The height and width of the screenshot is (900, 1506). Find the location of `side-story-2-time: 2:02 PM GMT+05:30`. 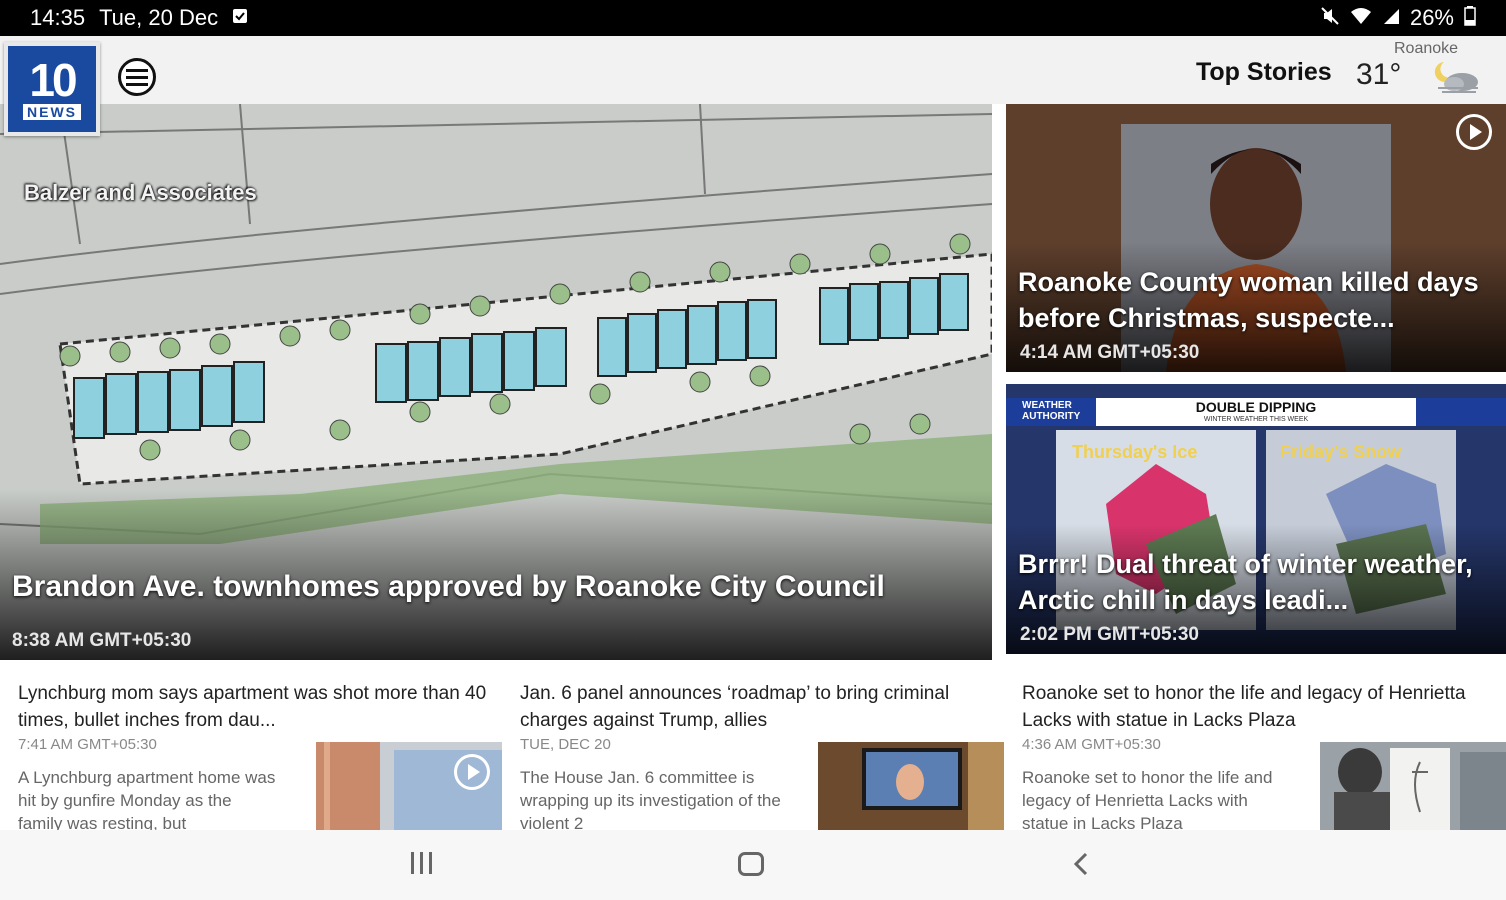

side-story-2-time: 2:02 PM GMT+05:30 is located at coordinates (1109, 634).